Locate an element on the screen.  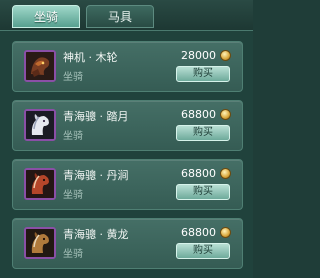
tab-mount: 坐骑 is located at coordinates (46, 16).